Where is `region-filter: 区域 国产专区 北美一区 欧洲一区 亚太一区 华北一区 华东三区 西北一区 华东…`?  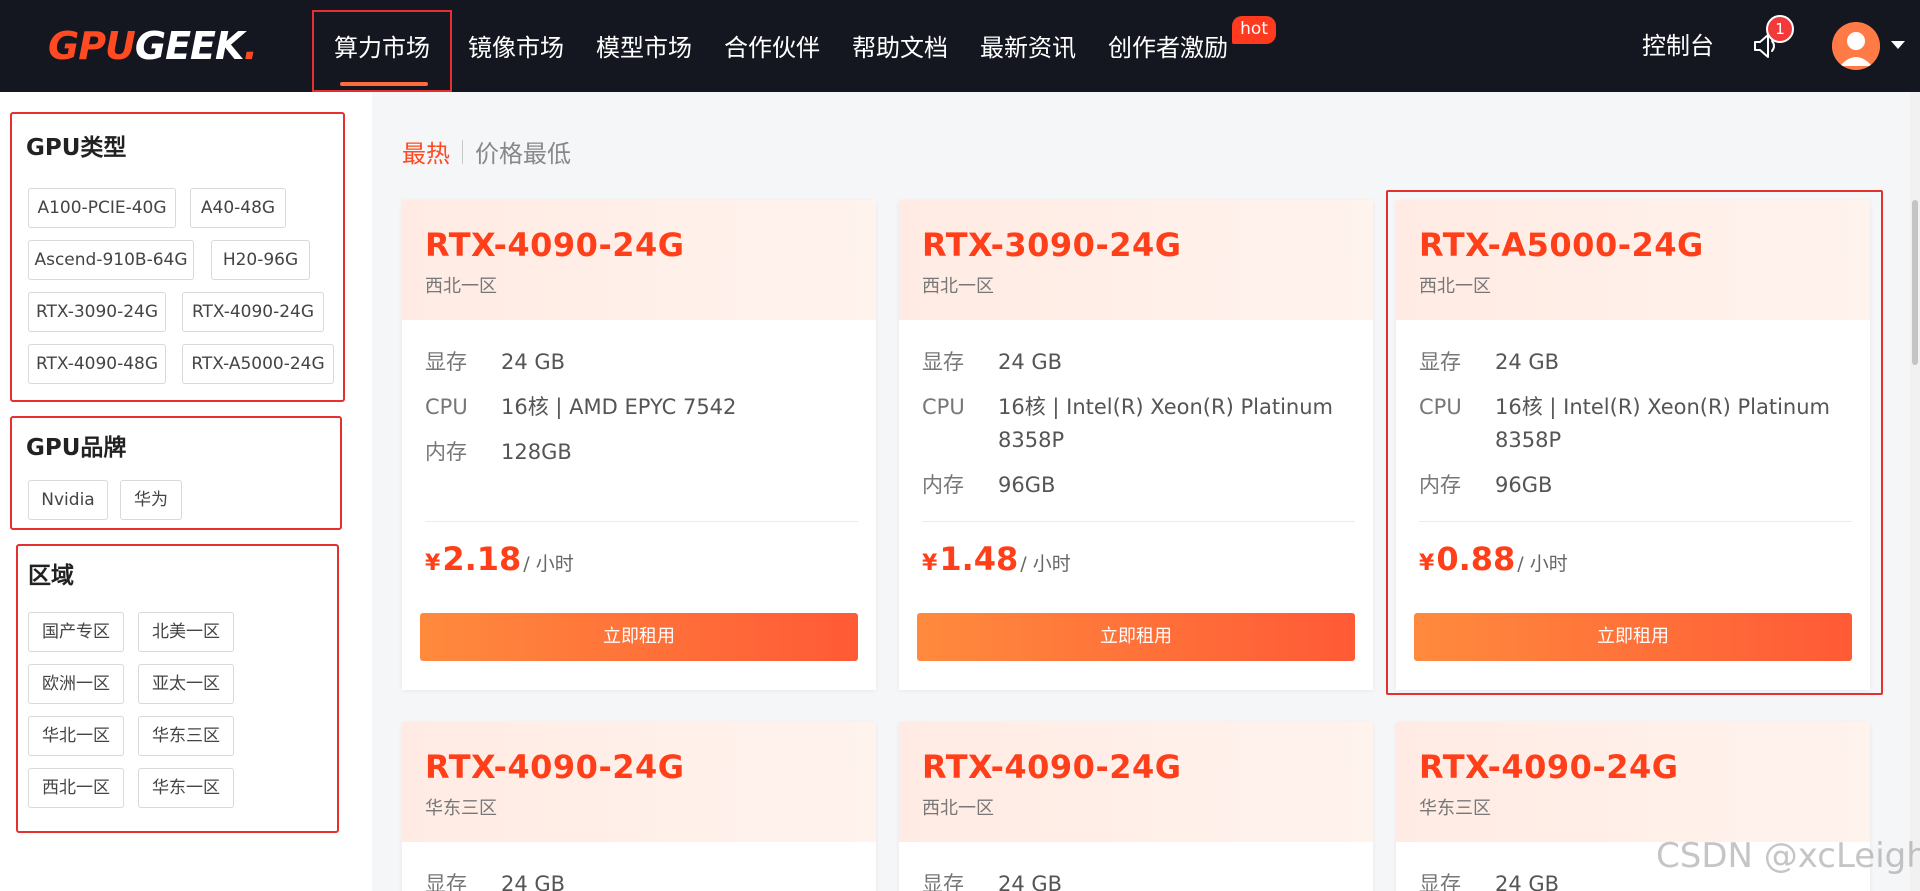
region-filter: 区域 国产专区 北美一区 欧洲一区 亚太一区 华北一区 华东三区 西北一区 华东… is located at coordinates (177, 688).